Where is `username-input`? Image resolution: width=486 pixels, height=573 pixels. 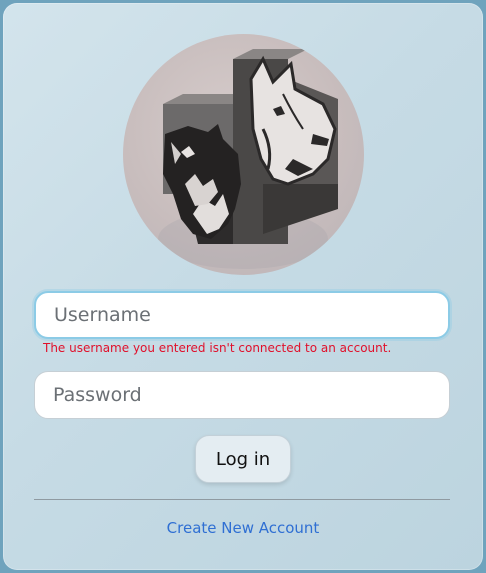
username-input is located at coordinates (242, 315).